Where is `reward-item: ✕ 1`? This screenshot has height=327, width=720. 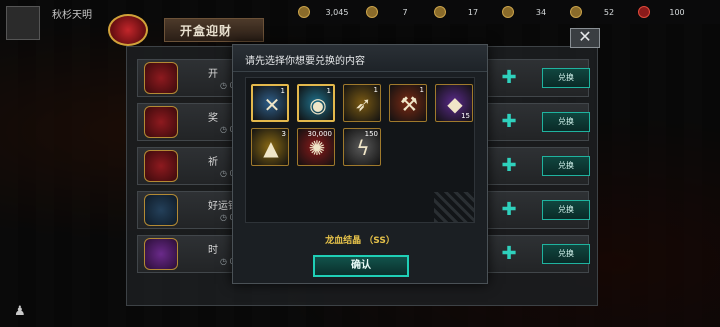
reward-item: ✕ 1 is located at coordinates (270, 103).